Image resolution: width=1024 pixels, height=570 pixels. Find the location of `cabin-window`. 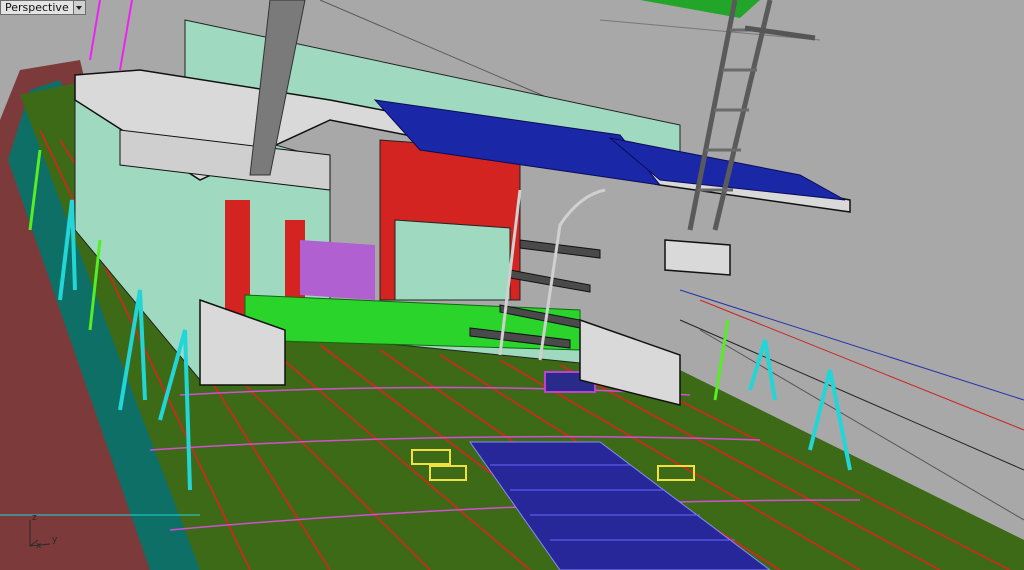

cabin-window is located at coordinates (452, 260).